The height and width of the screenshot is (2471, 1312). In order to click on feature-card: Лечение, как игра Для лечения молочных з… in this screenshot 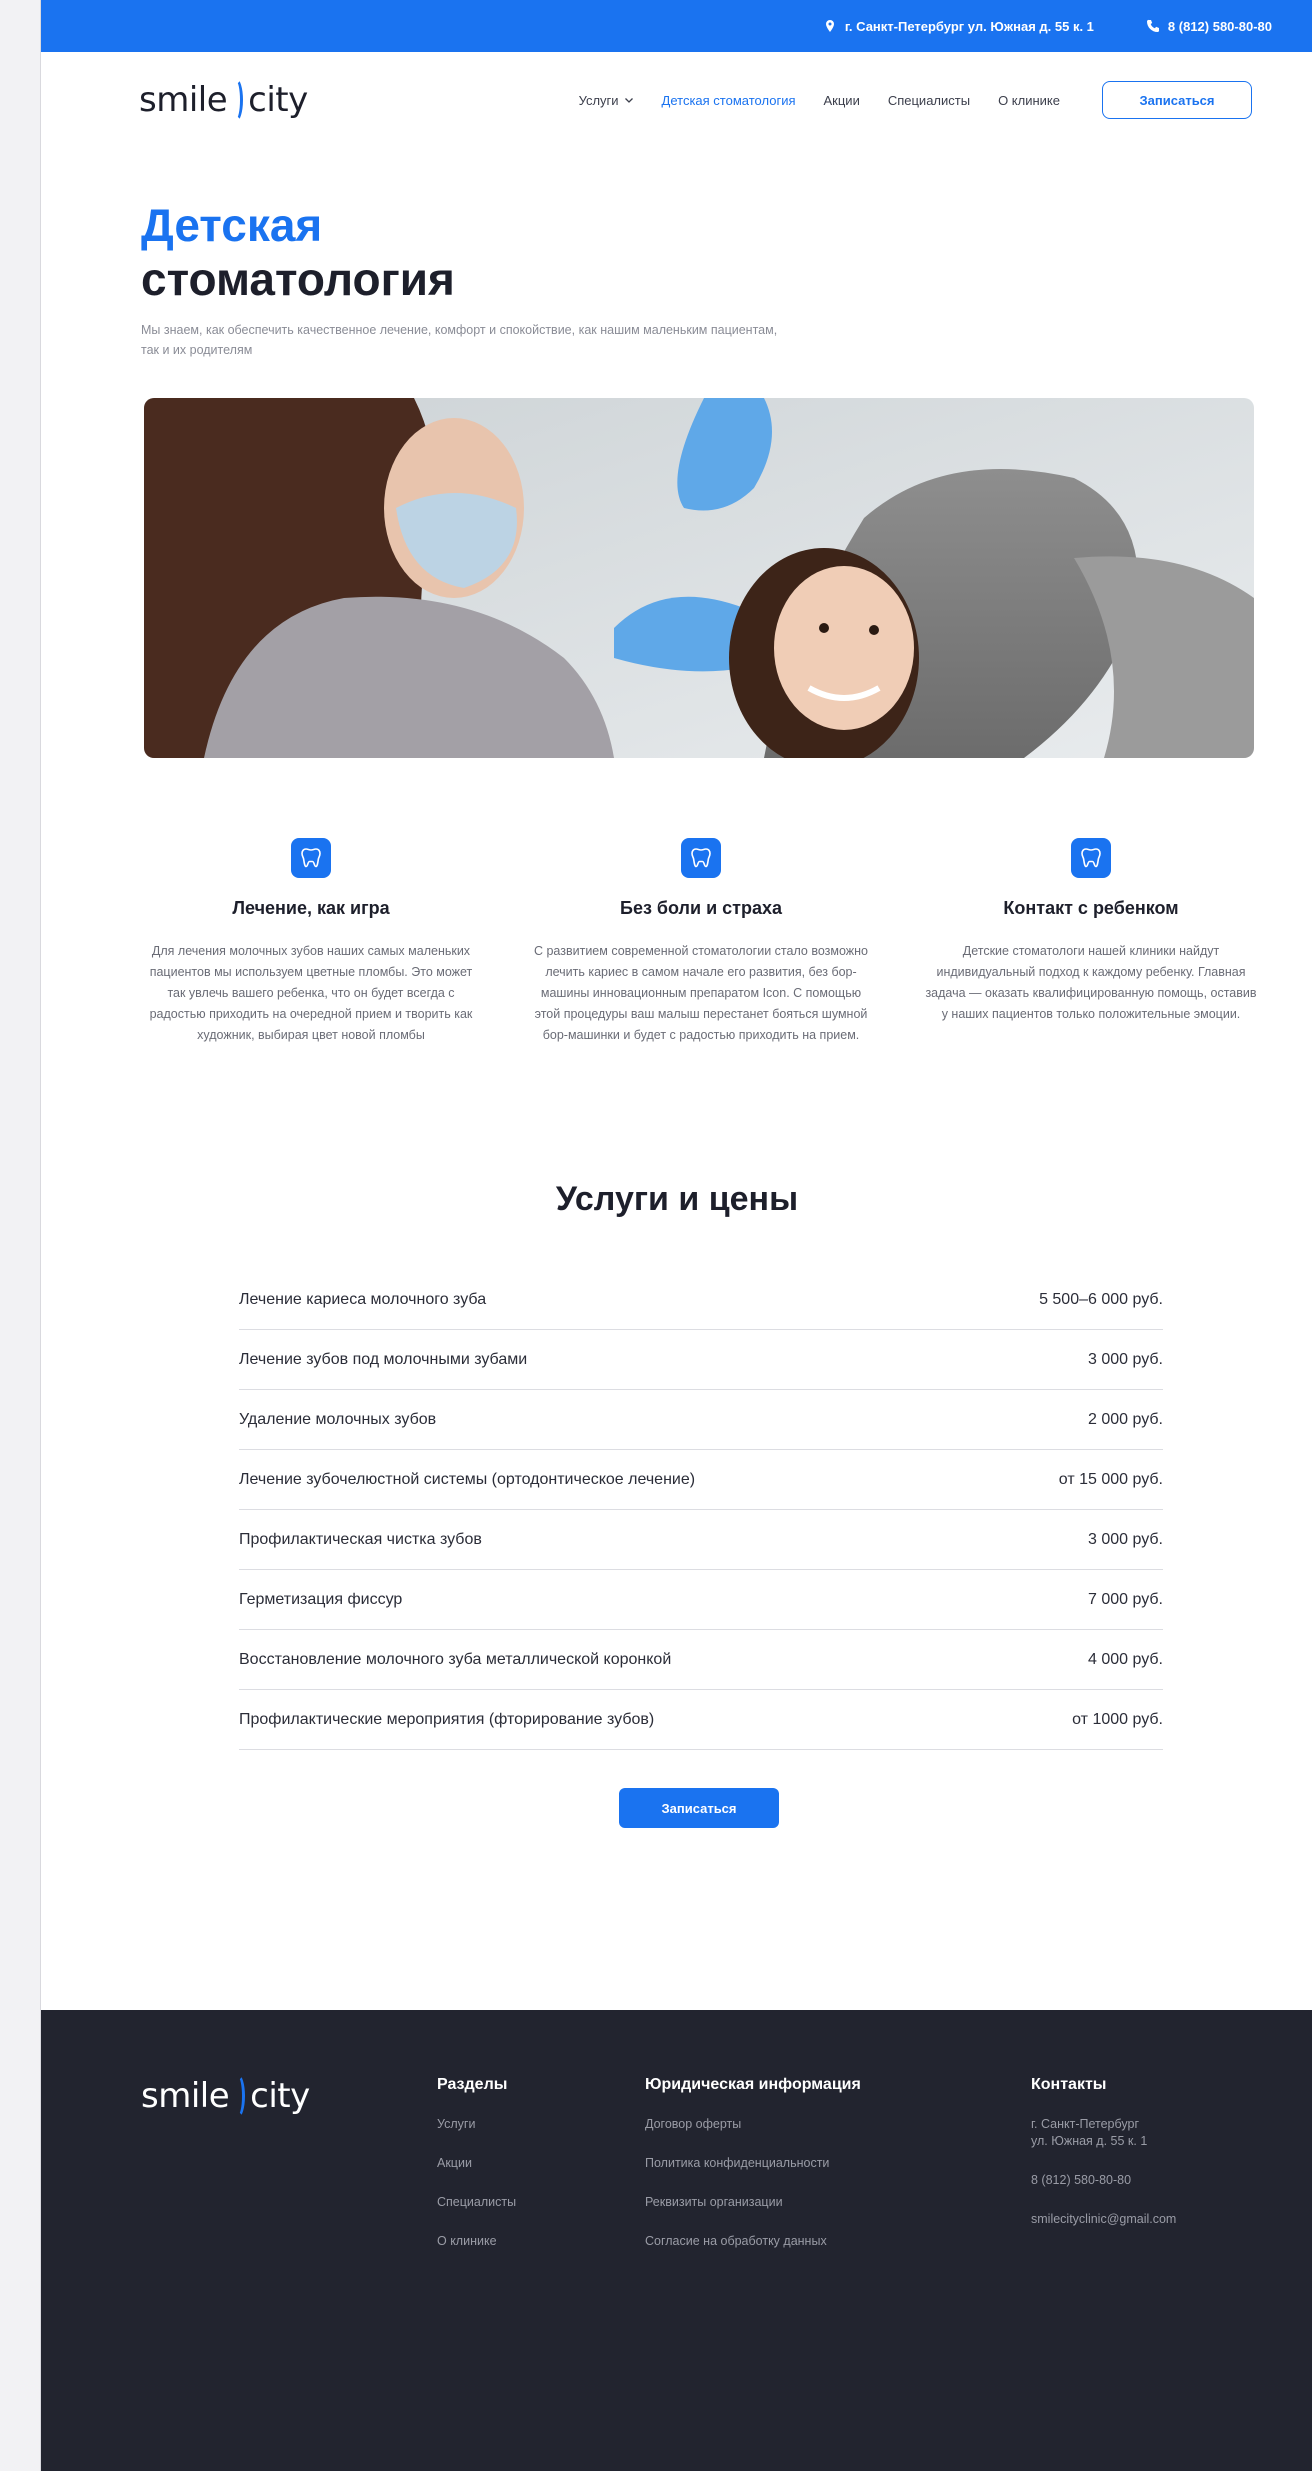, I will do `click(311, 942)`.